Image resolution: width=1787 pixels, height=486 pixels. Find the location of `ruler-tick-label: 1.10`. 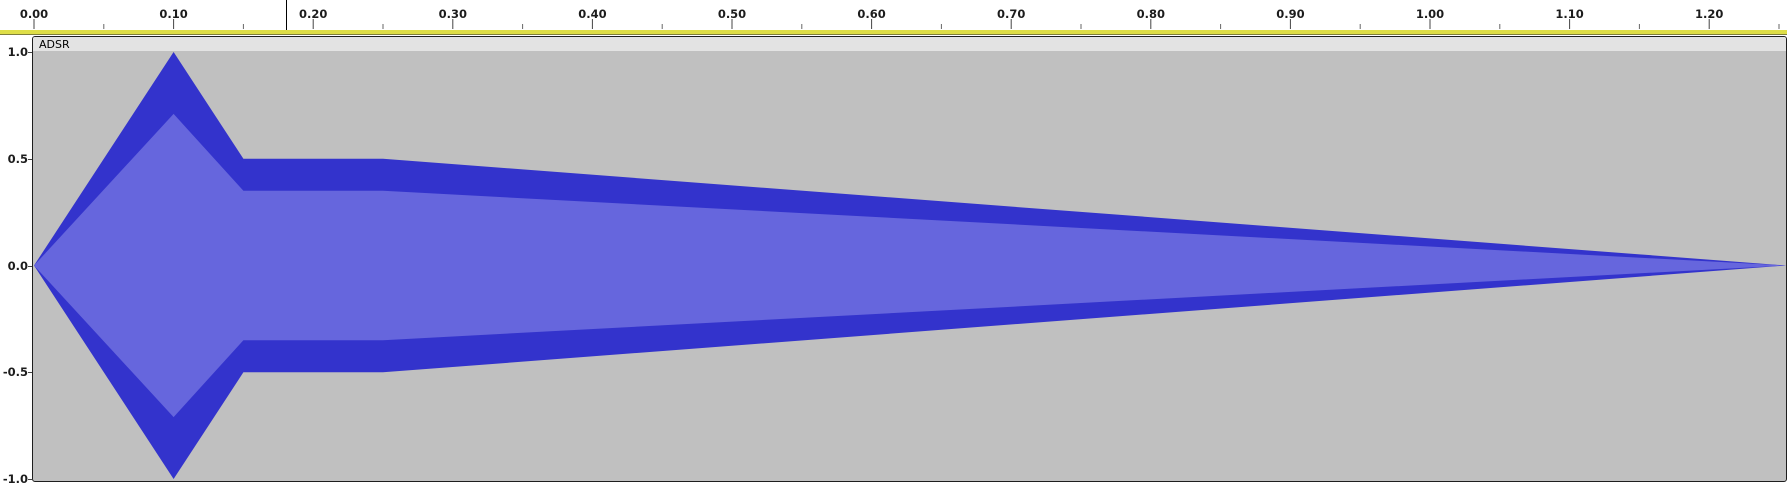

ruler-tick-label: 1.10 is located at coordinates (1569, 14).